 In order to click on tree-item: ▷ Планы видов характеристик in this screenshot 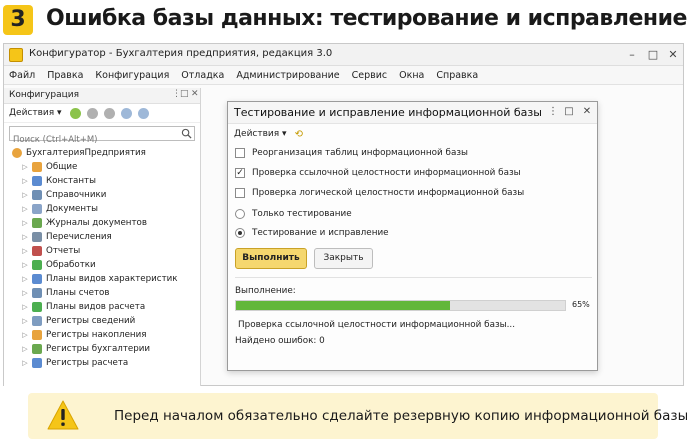, I will do `click(102, 279)`.